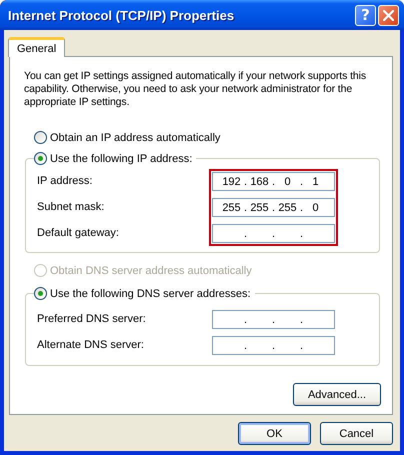  I want to click on ip-address-field: 255 . 255 . 255 . 0, so click(273, 207).